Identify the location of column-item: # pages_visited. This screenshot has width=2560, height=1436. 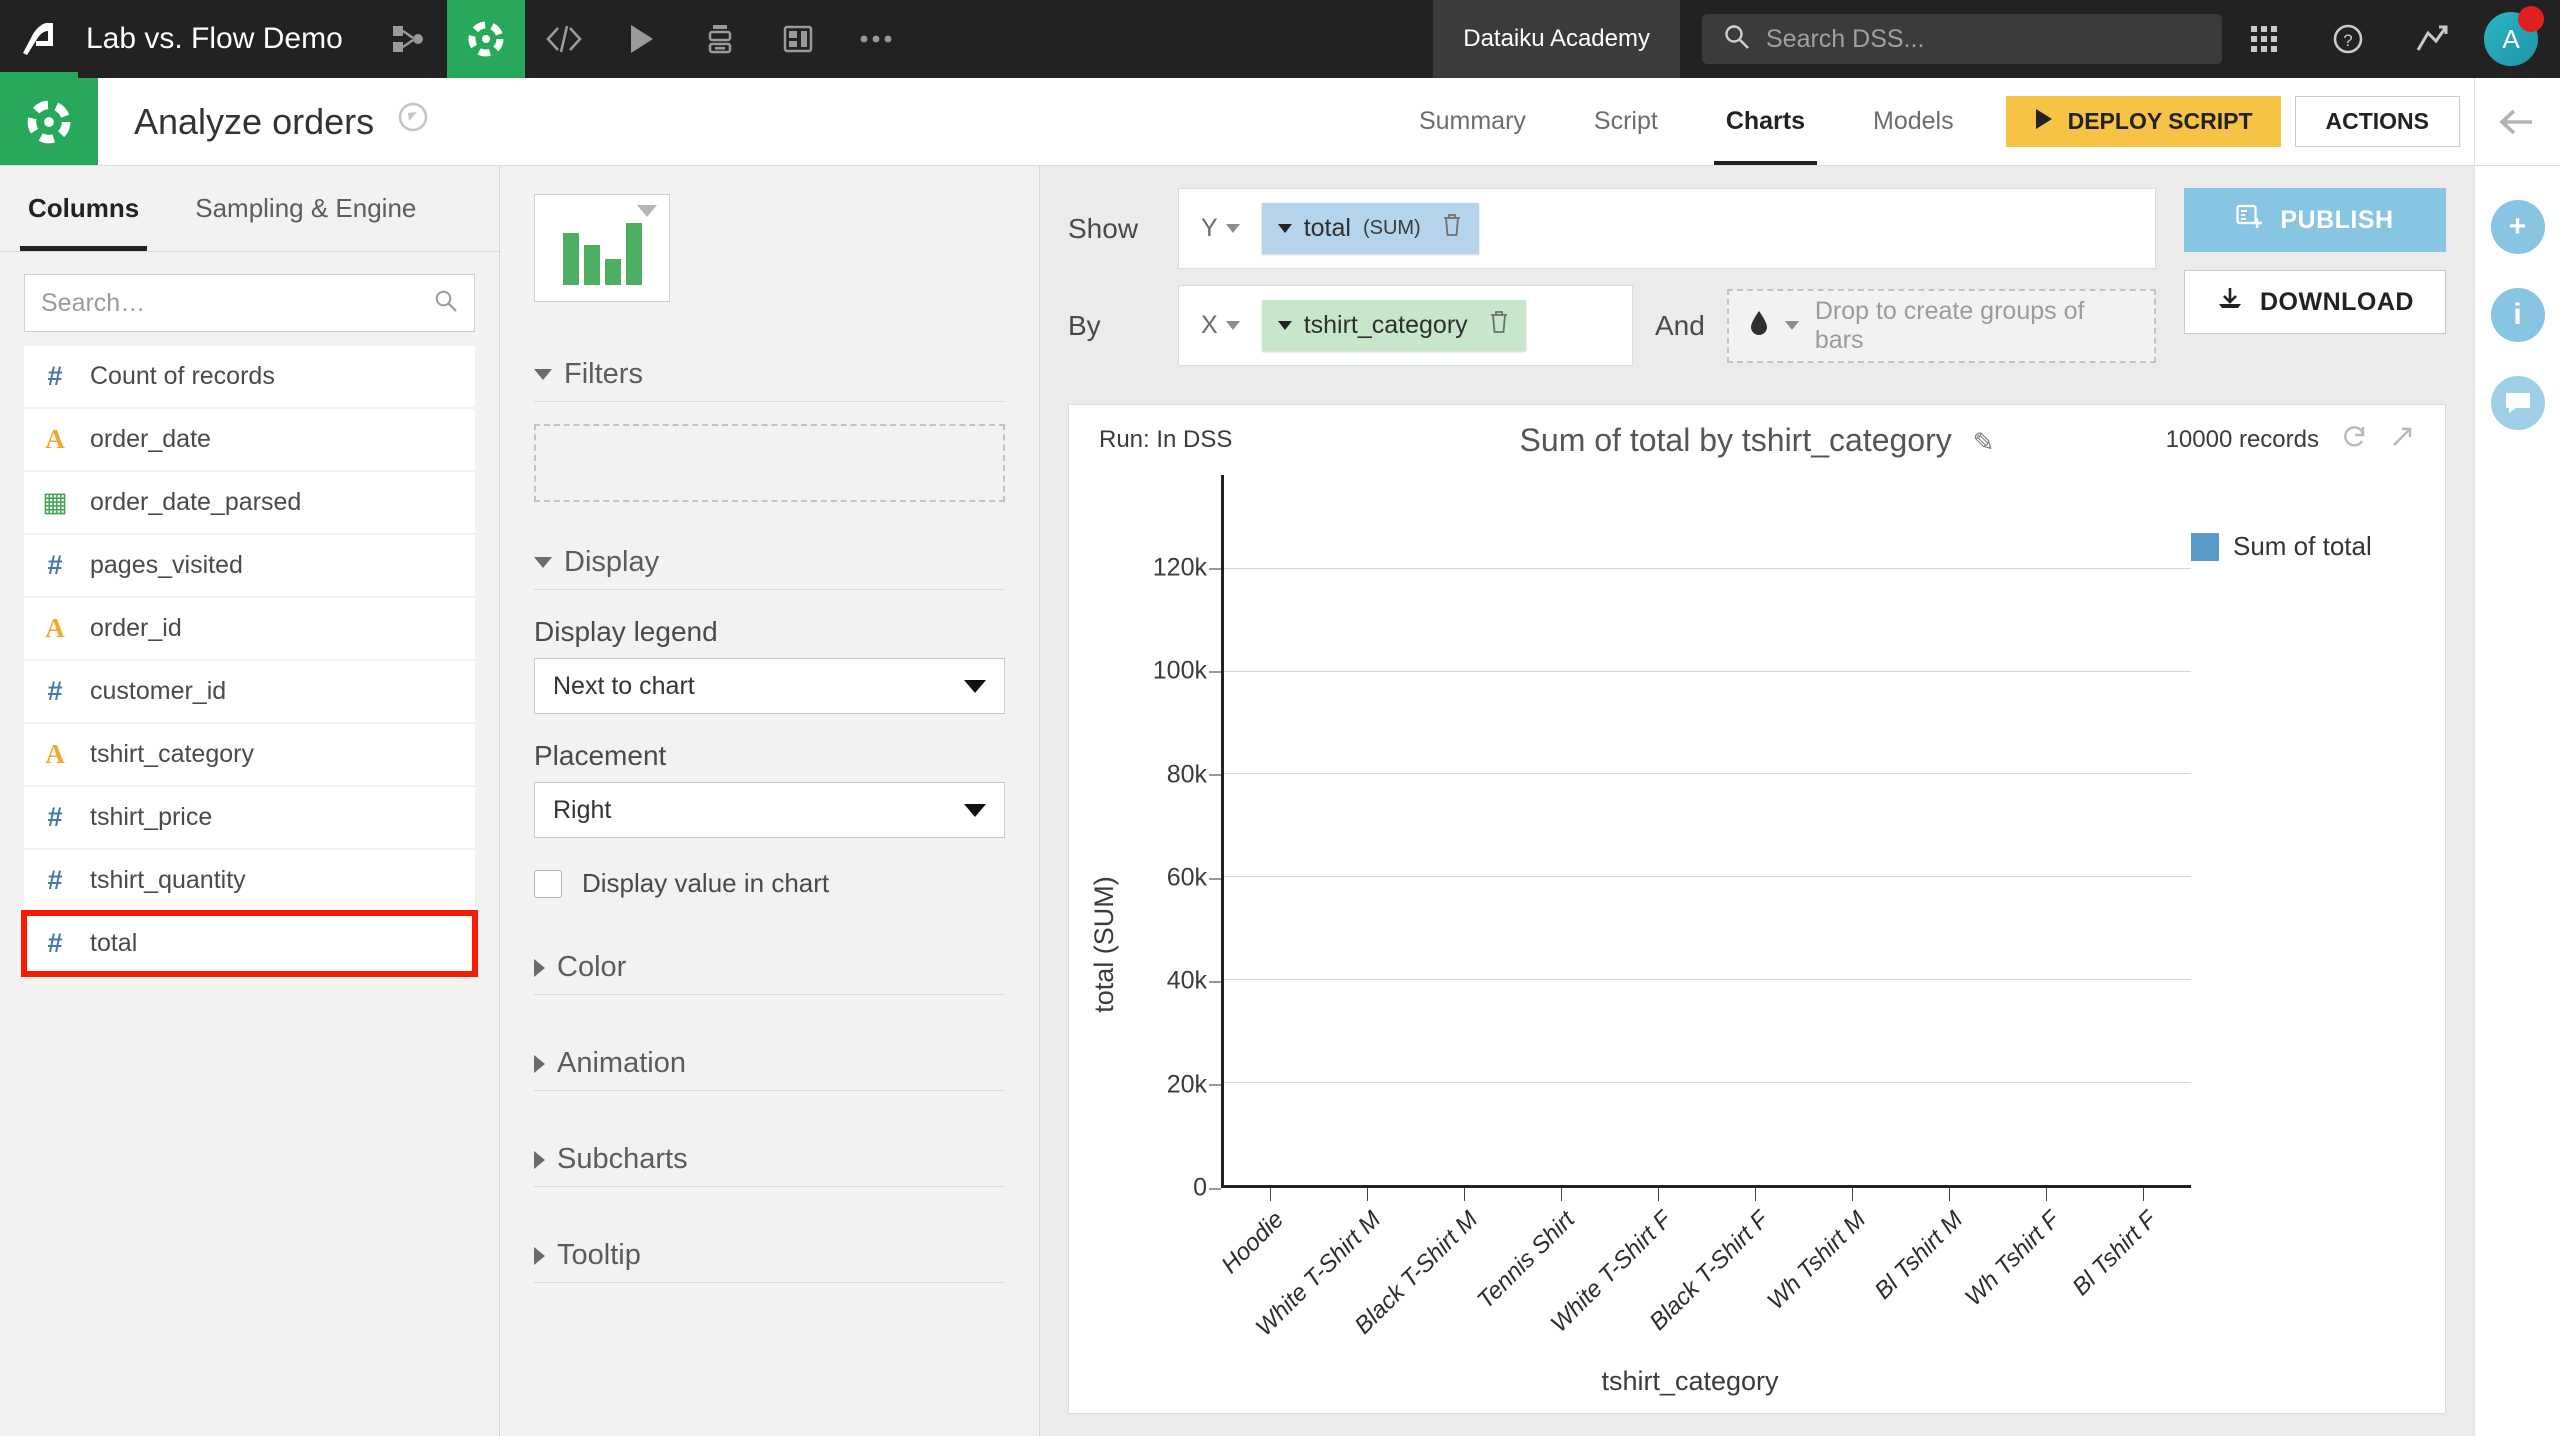
(249, 565).